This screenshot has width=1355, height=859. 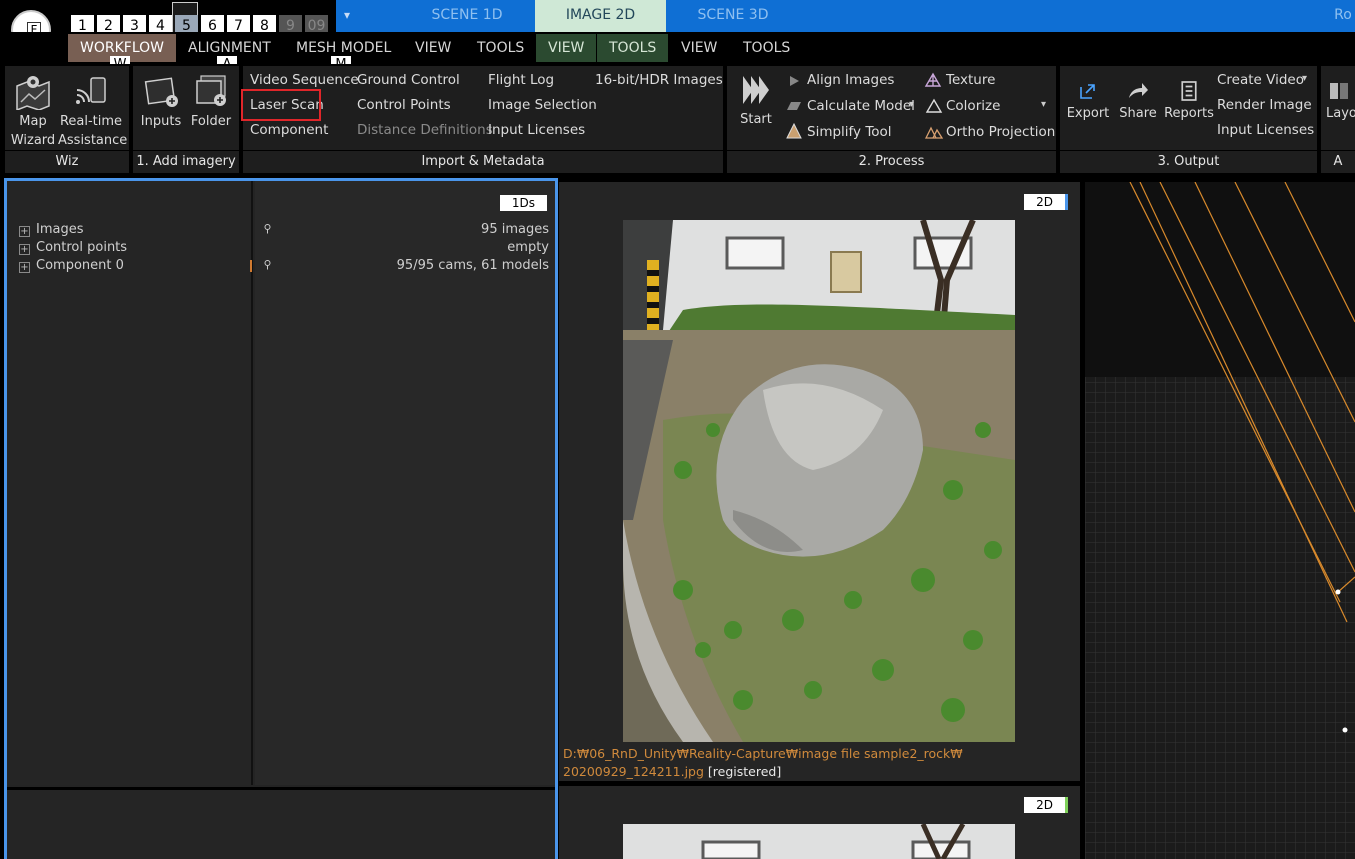 What do you see at coordinates (91, 90) in the screenshot?
I see `realtime-device-icon` at bounding box center [91, 90].